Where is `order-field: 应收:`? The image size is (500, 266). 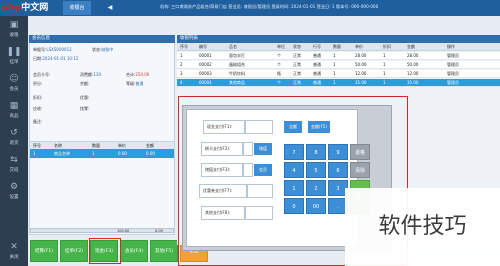
order-field: 应收: is located at coordinates (38, 108).